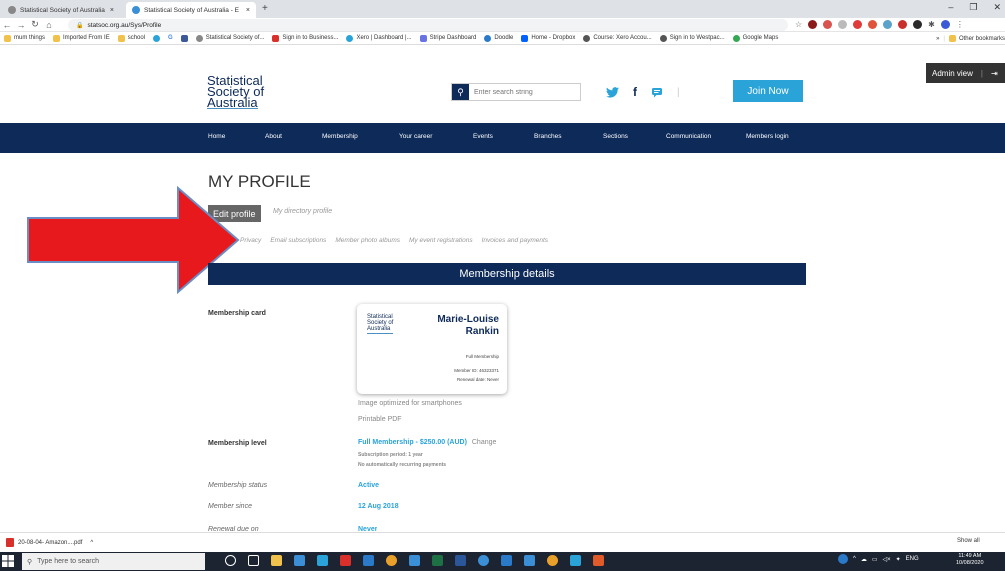  What do you see at coordinates (864, 559) in the screenshot?
I see `onedrive-icon: ☁` at bounding box center [864, 559].